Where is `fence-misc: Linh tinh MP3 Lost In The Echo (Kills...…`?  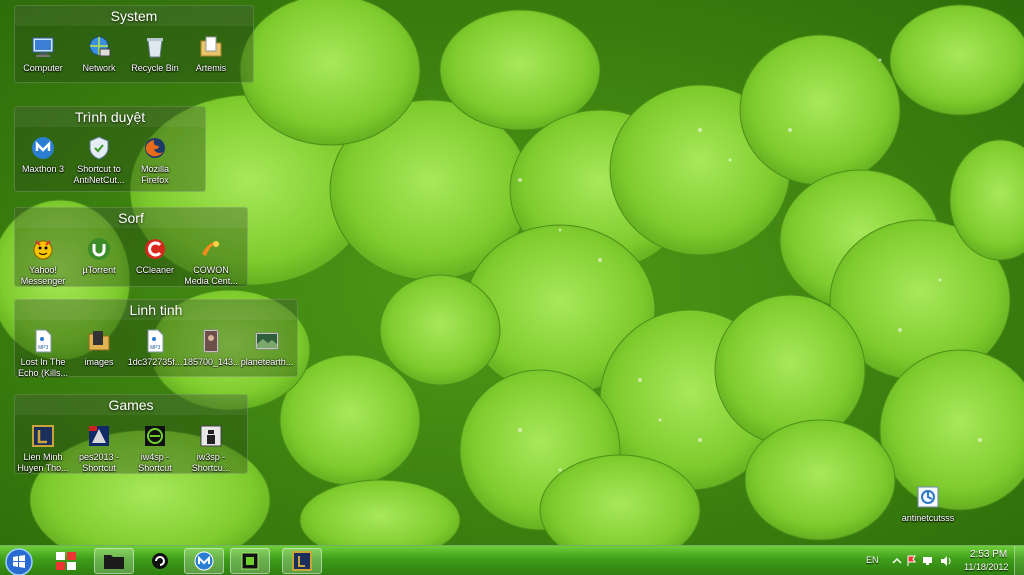 fence-misc: Linh tinh MP3 Lost In The Echo (Kills...… is located at coordinates (156, 339).